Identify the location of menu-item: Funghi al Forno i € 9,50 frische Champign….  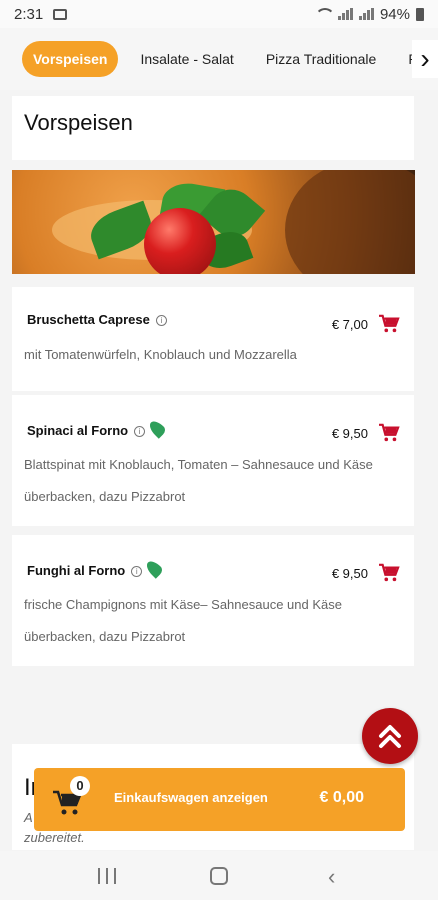
(213, 600).